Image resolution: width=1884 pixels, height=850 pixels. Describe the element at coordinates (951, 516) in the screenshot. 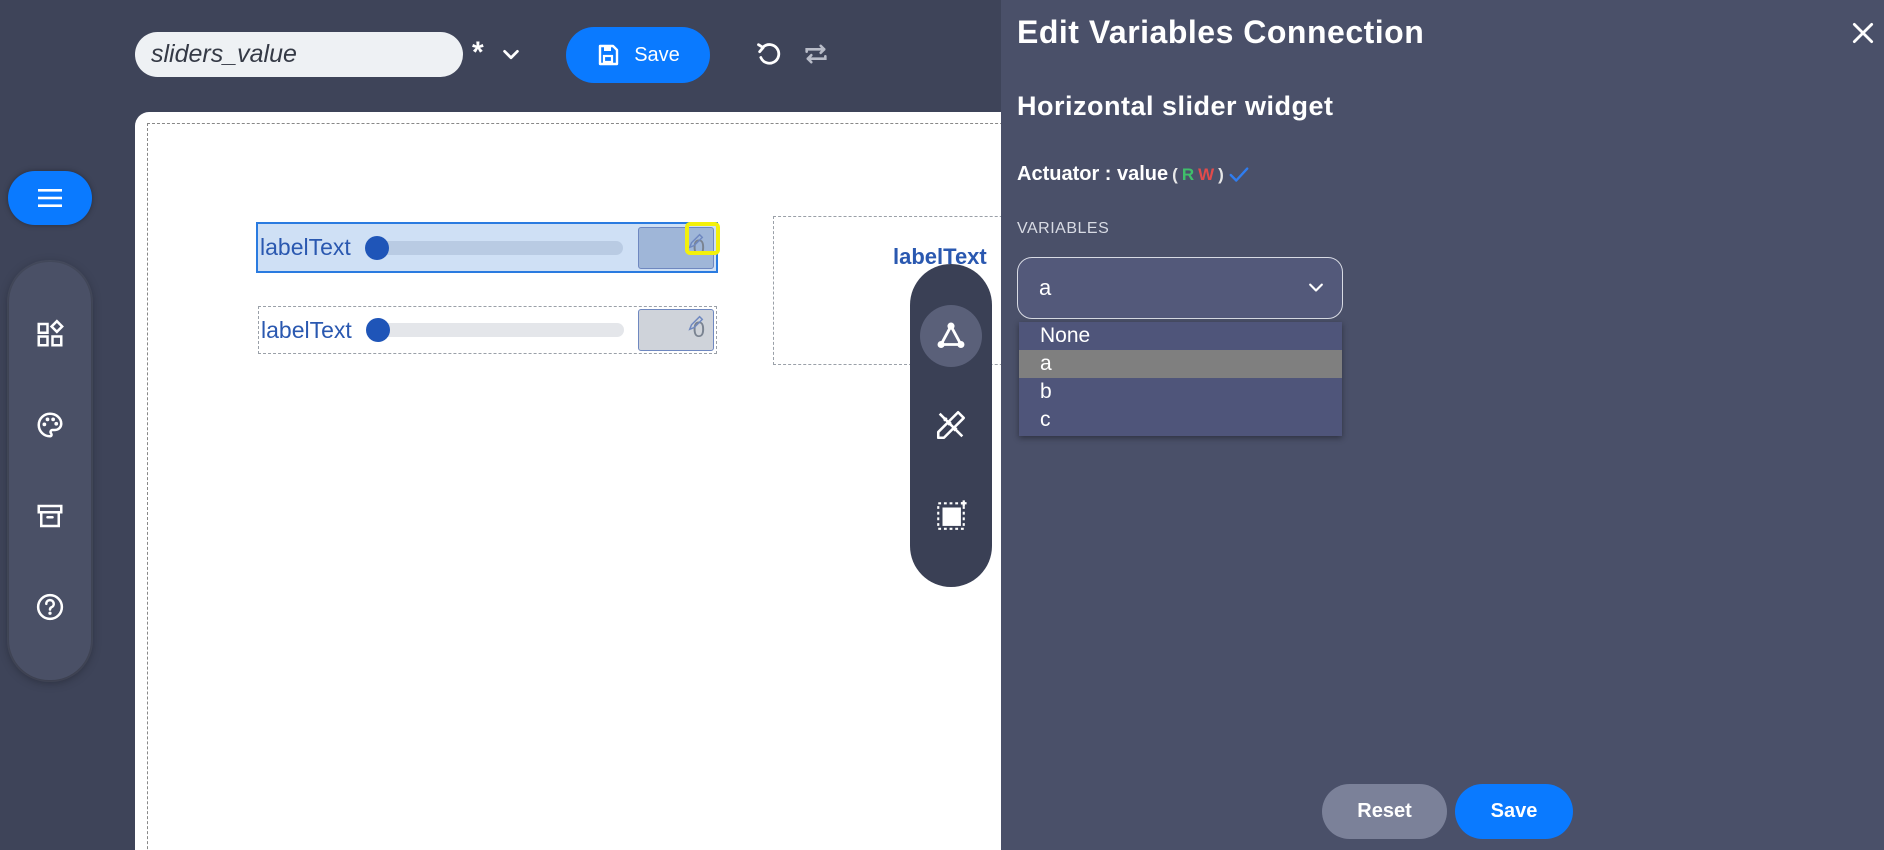

I see `resize-icon` at that location.